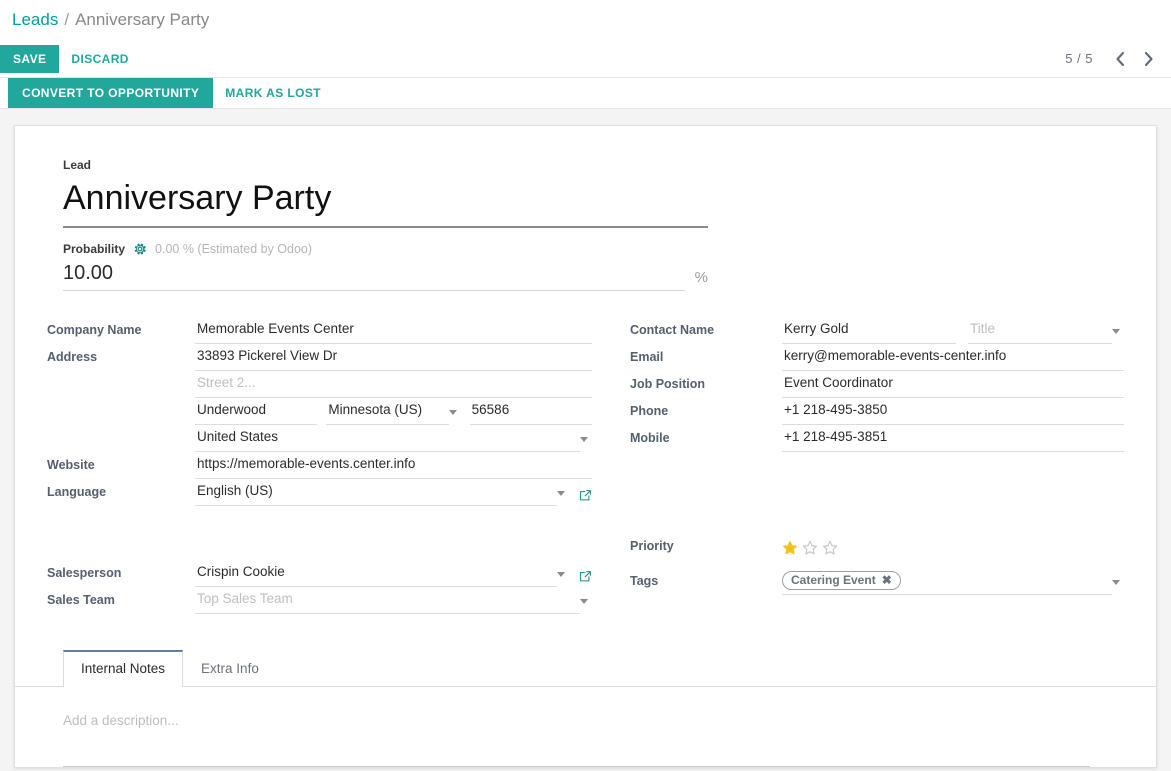  Describe the element at coordinates (1040, 331) in the screenshot. I see `title-input: Title` at that location.